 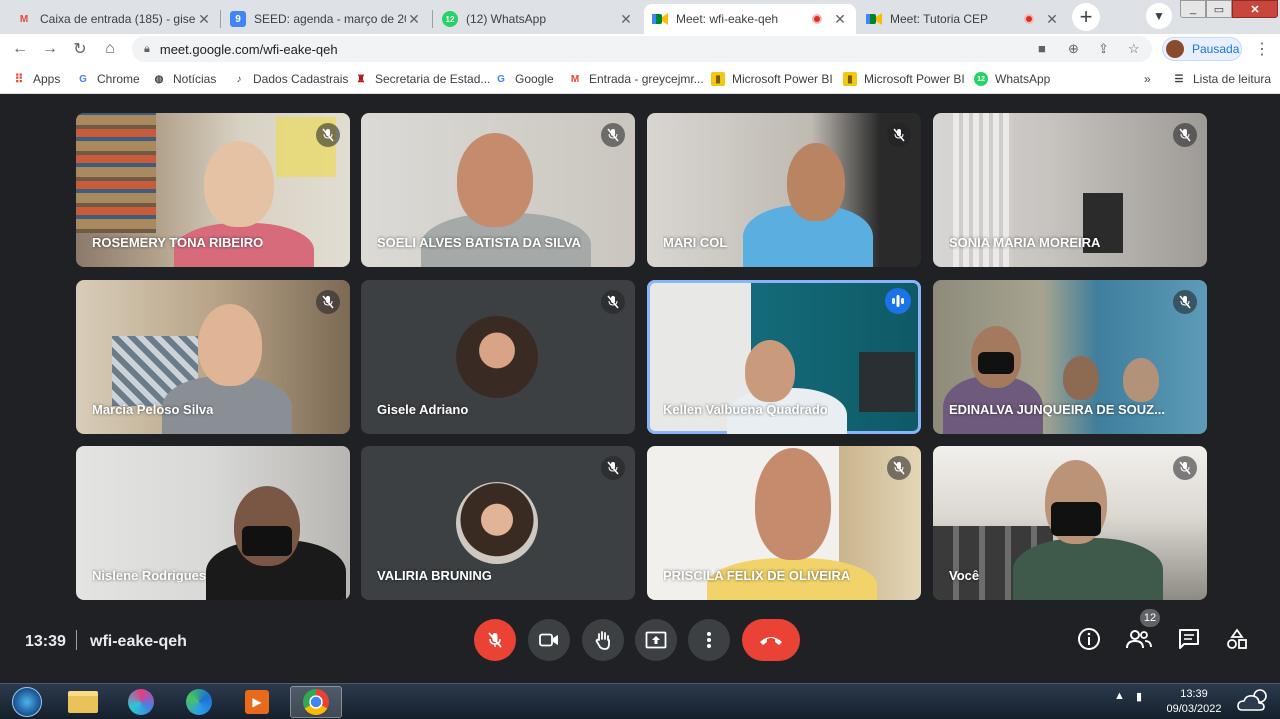 I want to click on bookmark-powerbi-2: ▮ Microsoft Power BI, so click(x=904, y=79).